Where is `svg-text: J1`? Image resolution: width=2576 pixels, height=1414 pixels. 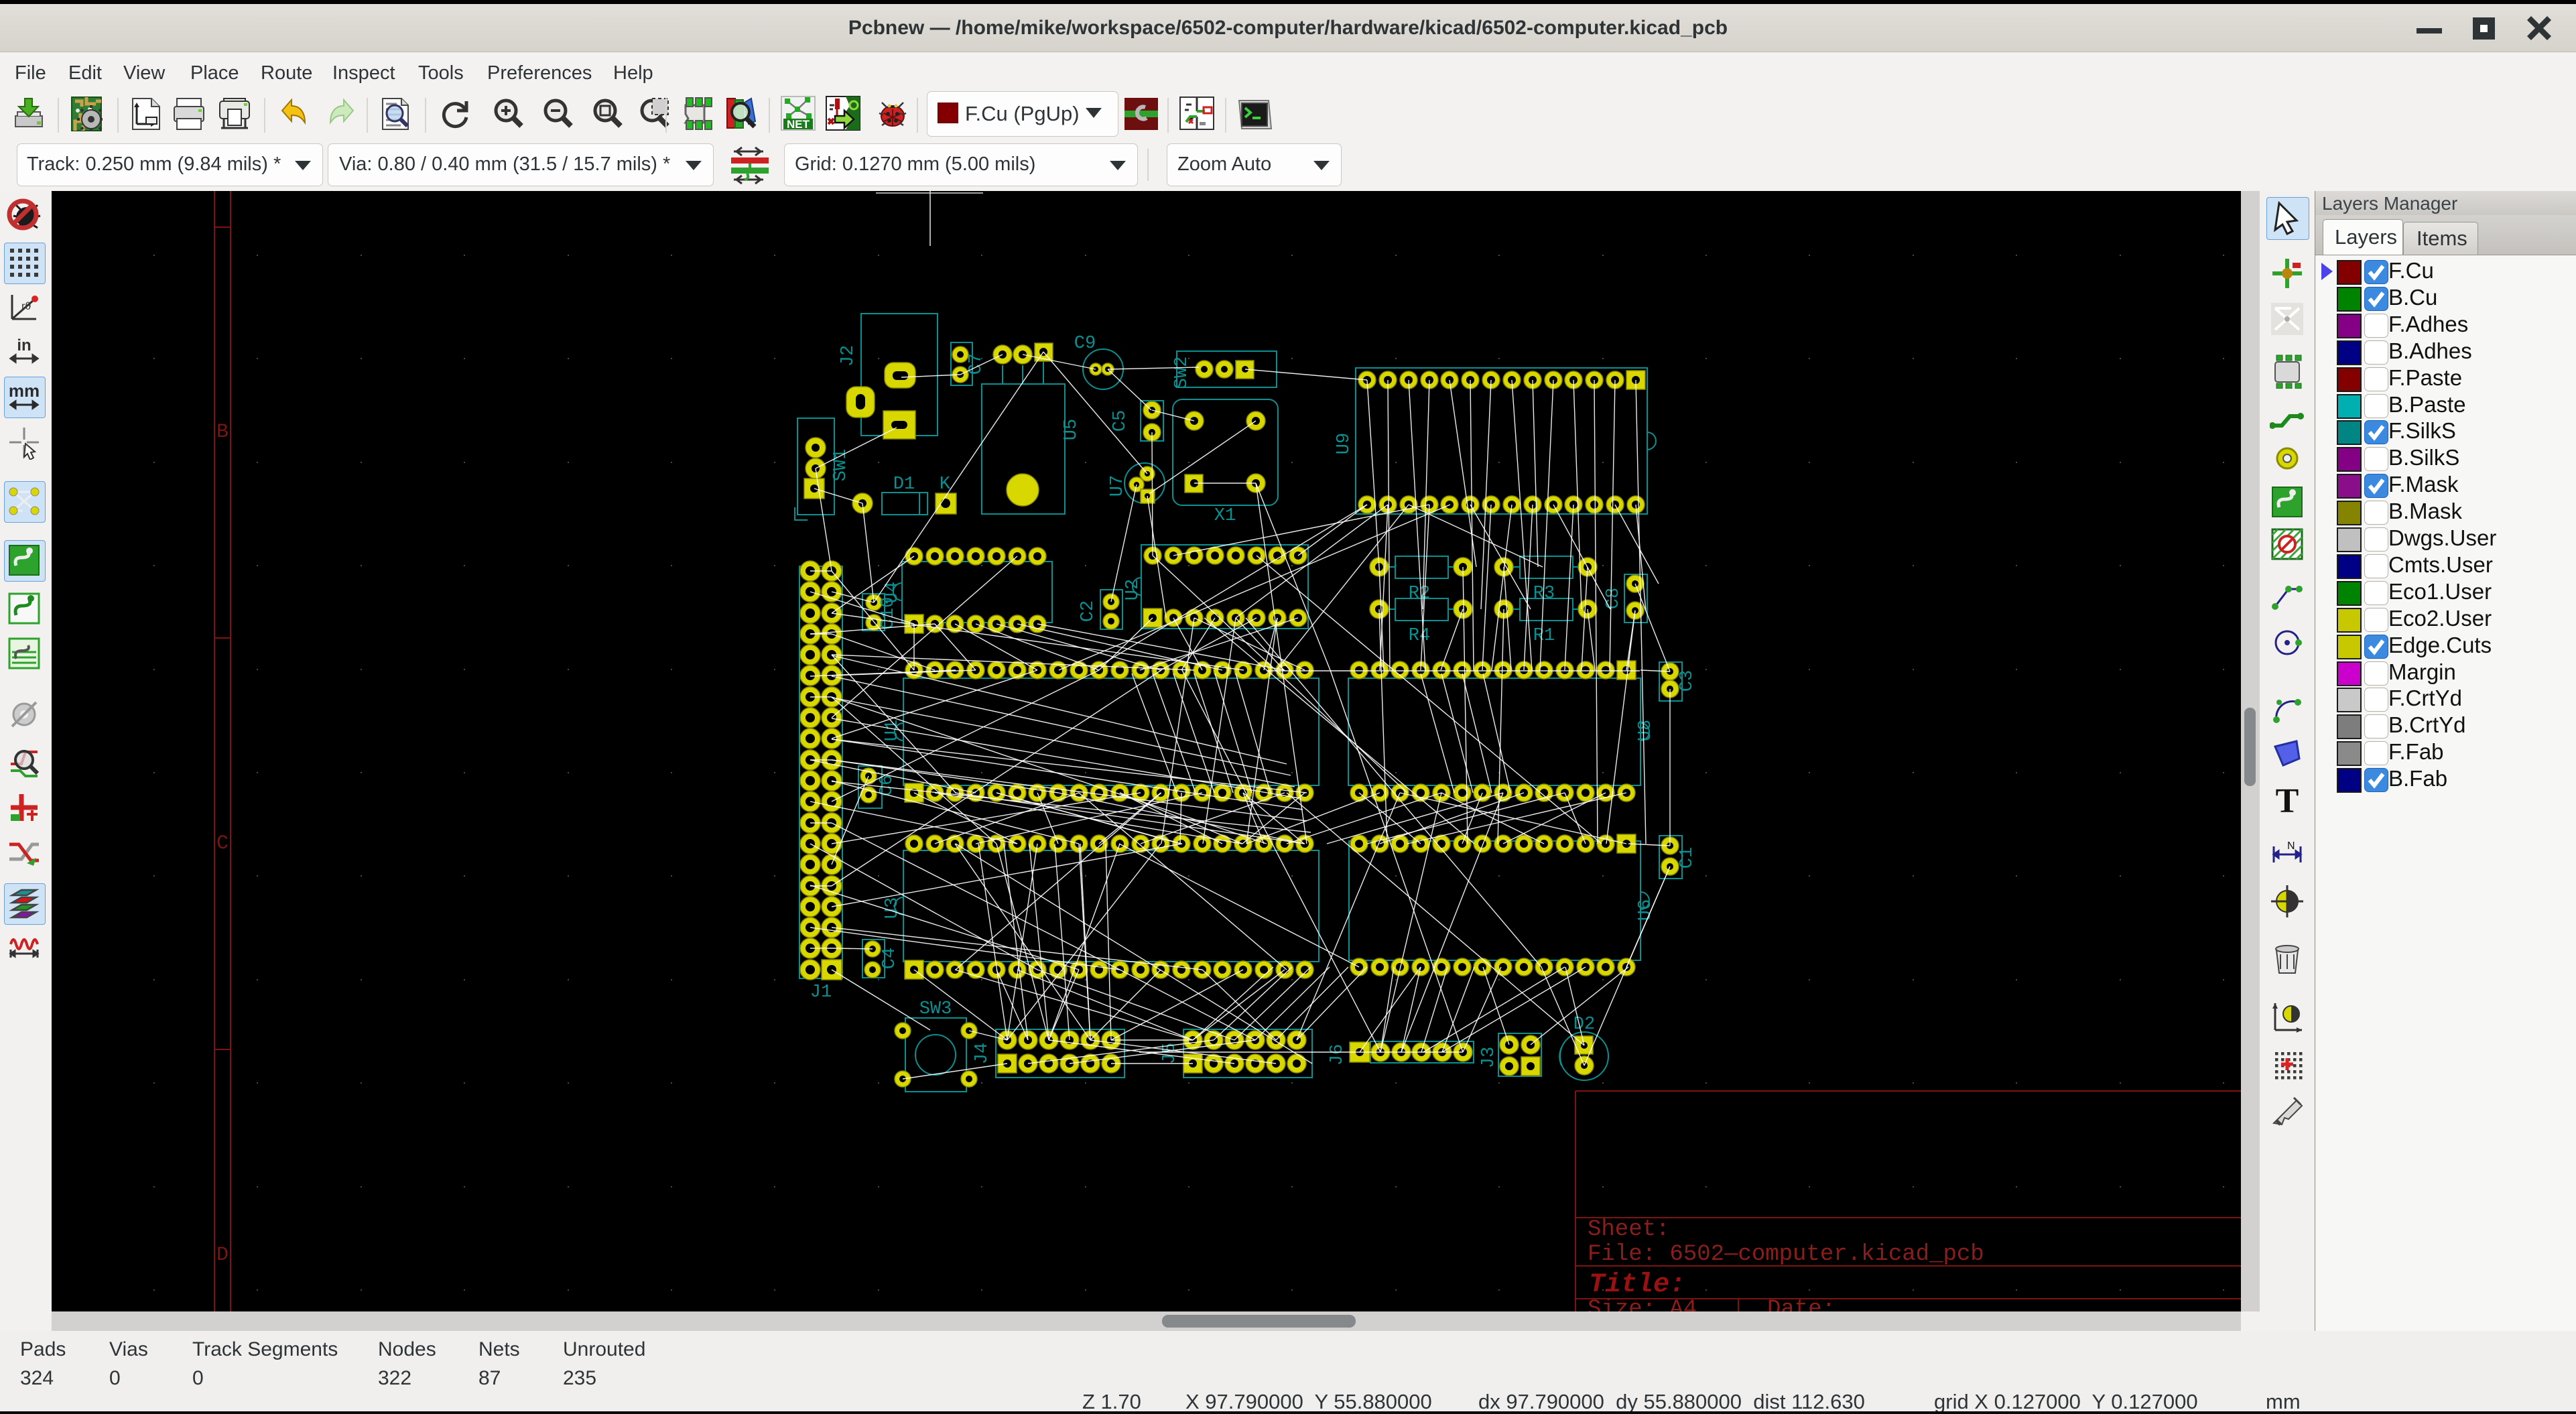 svg-text: J1 is located at coordinates (821, 992).